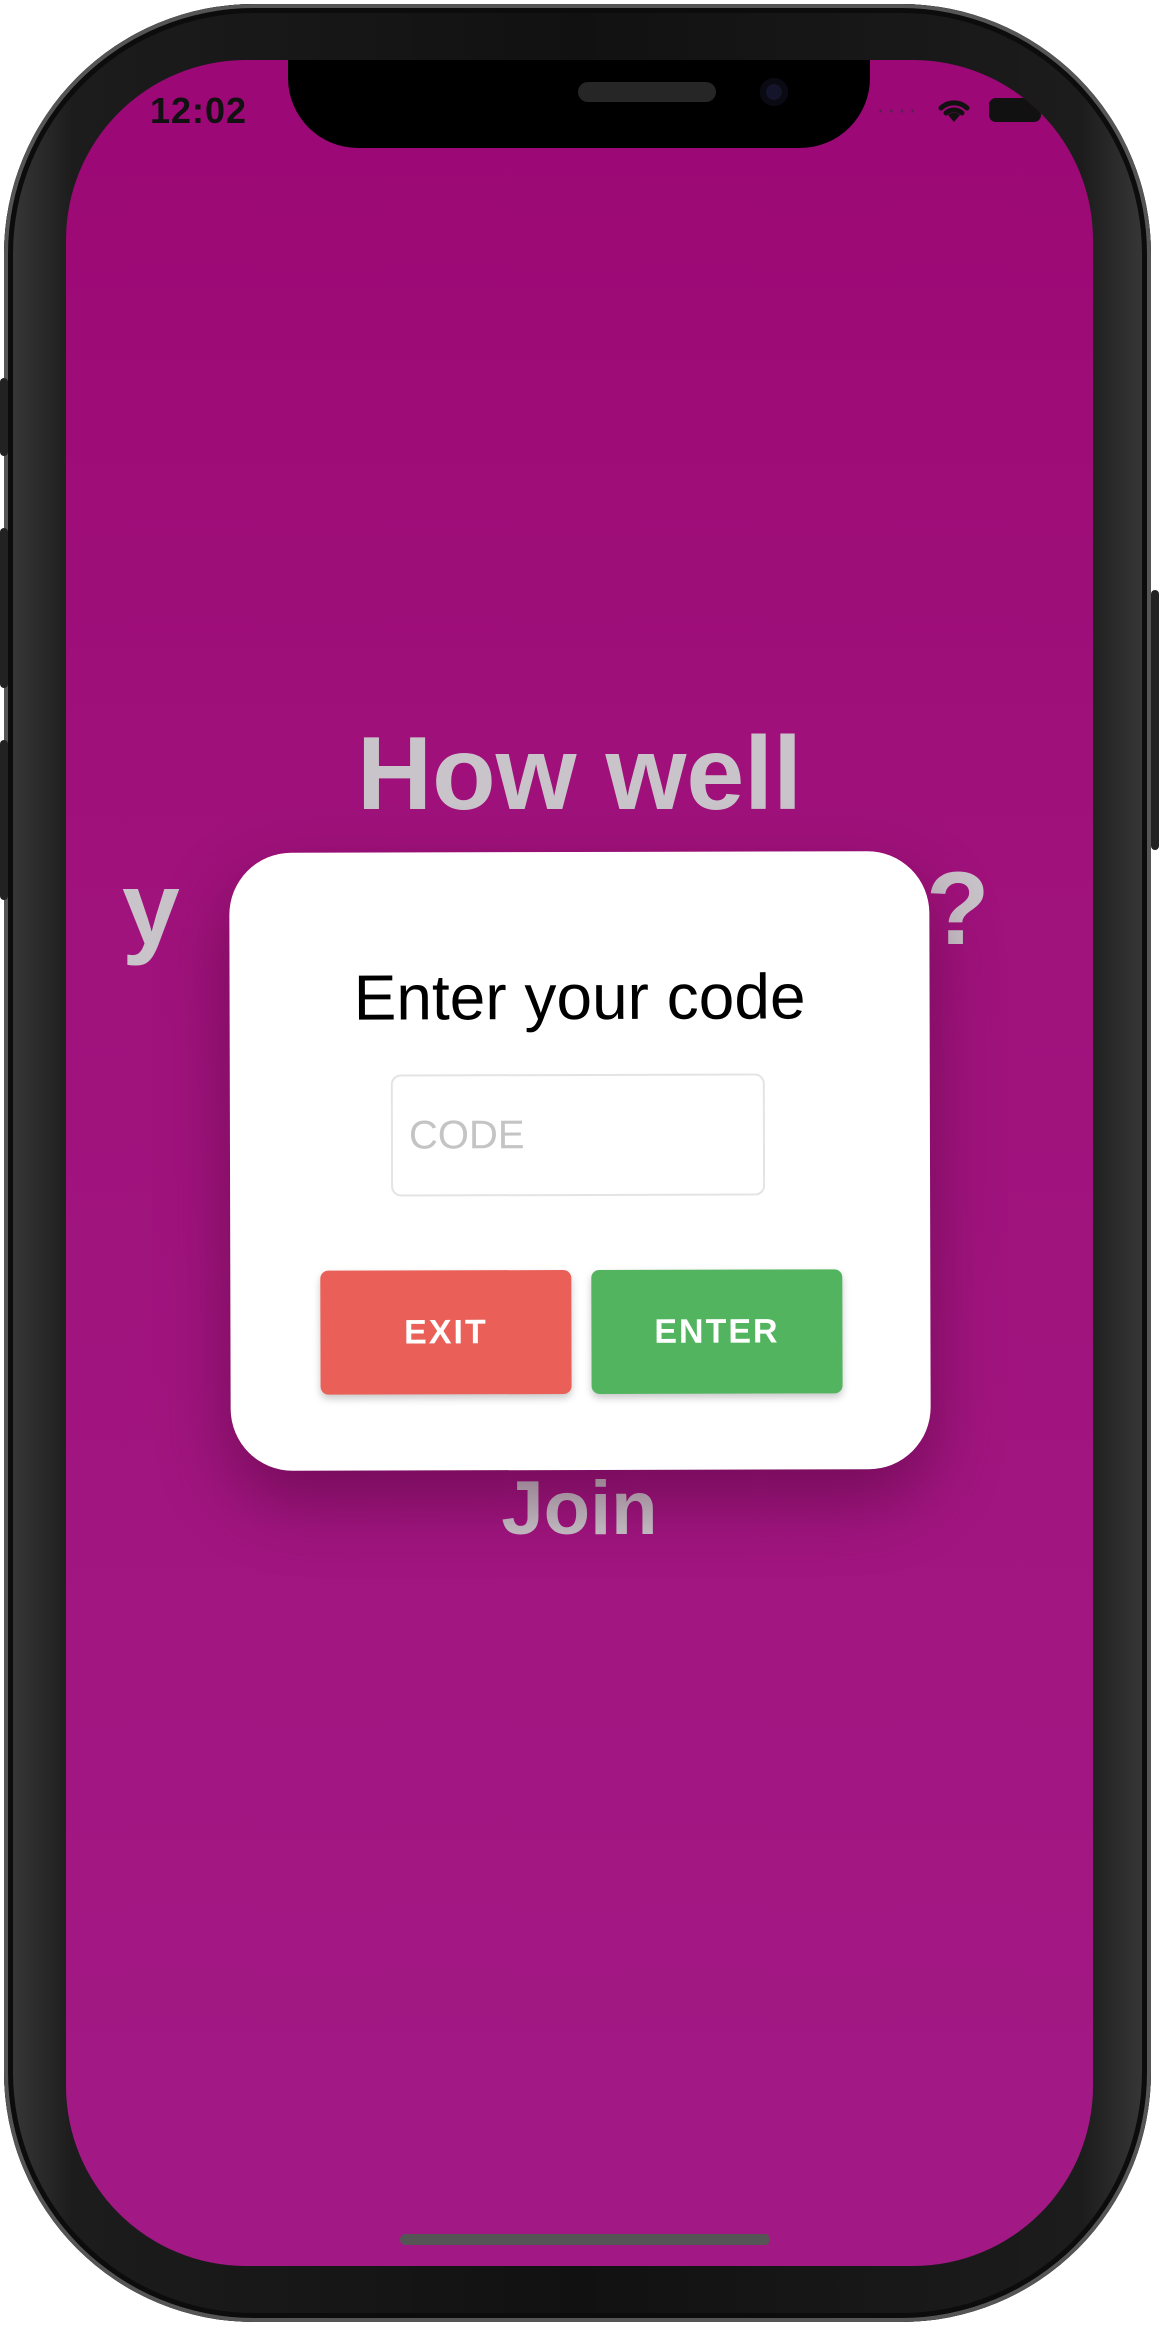 Image resolution: width=1159 pixels, height=2326 pixels. Describe the element at coordinates (579, 104) in the screenshot. I see `notch` at that location.